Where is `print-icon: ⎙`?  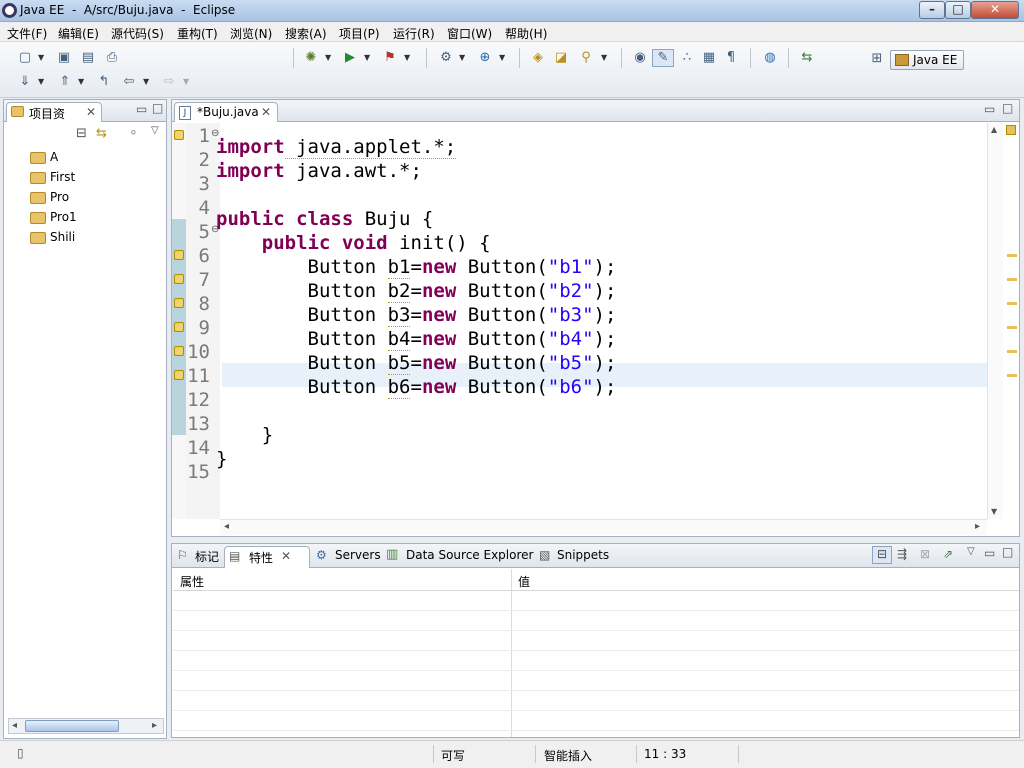
print-icon: ⎙ is located at coordinates (112, 58).